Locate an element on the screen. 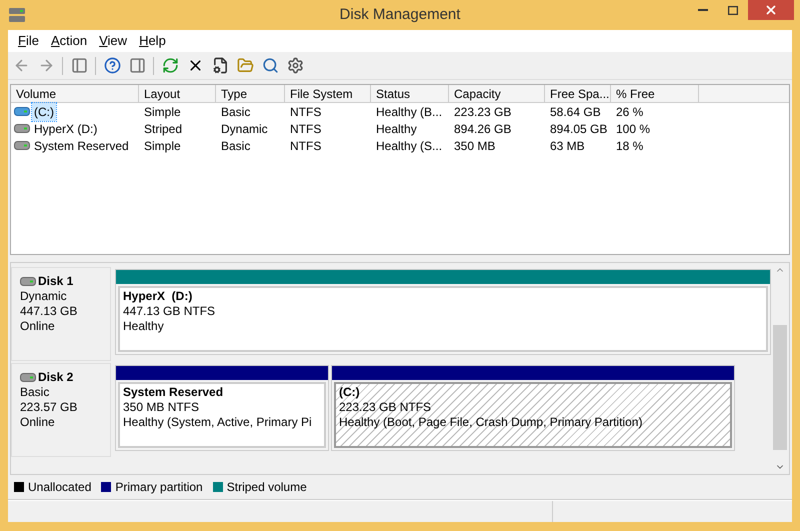 This screenshot has height=531, width=800. drive-label: (C:) is located at coordinates (44, 111).